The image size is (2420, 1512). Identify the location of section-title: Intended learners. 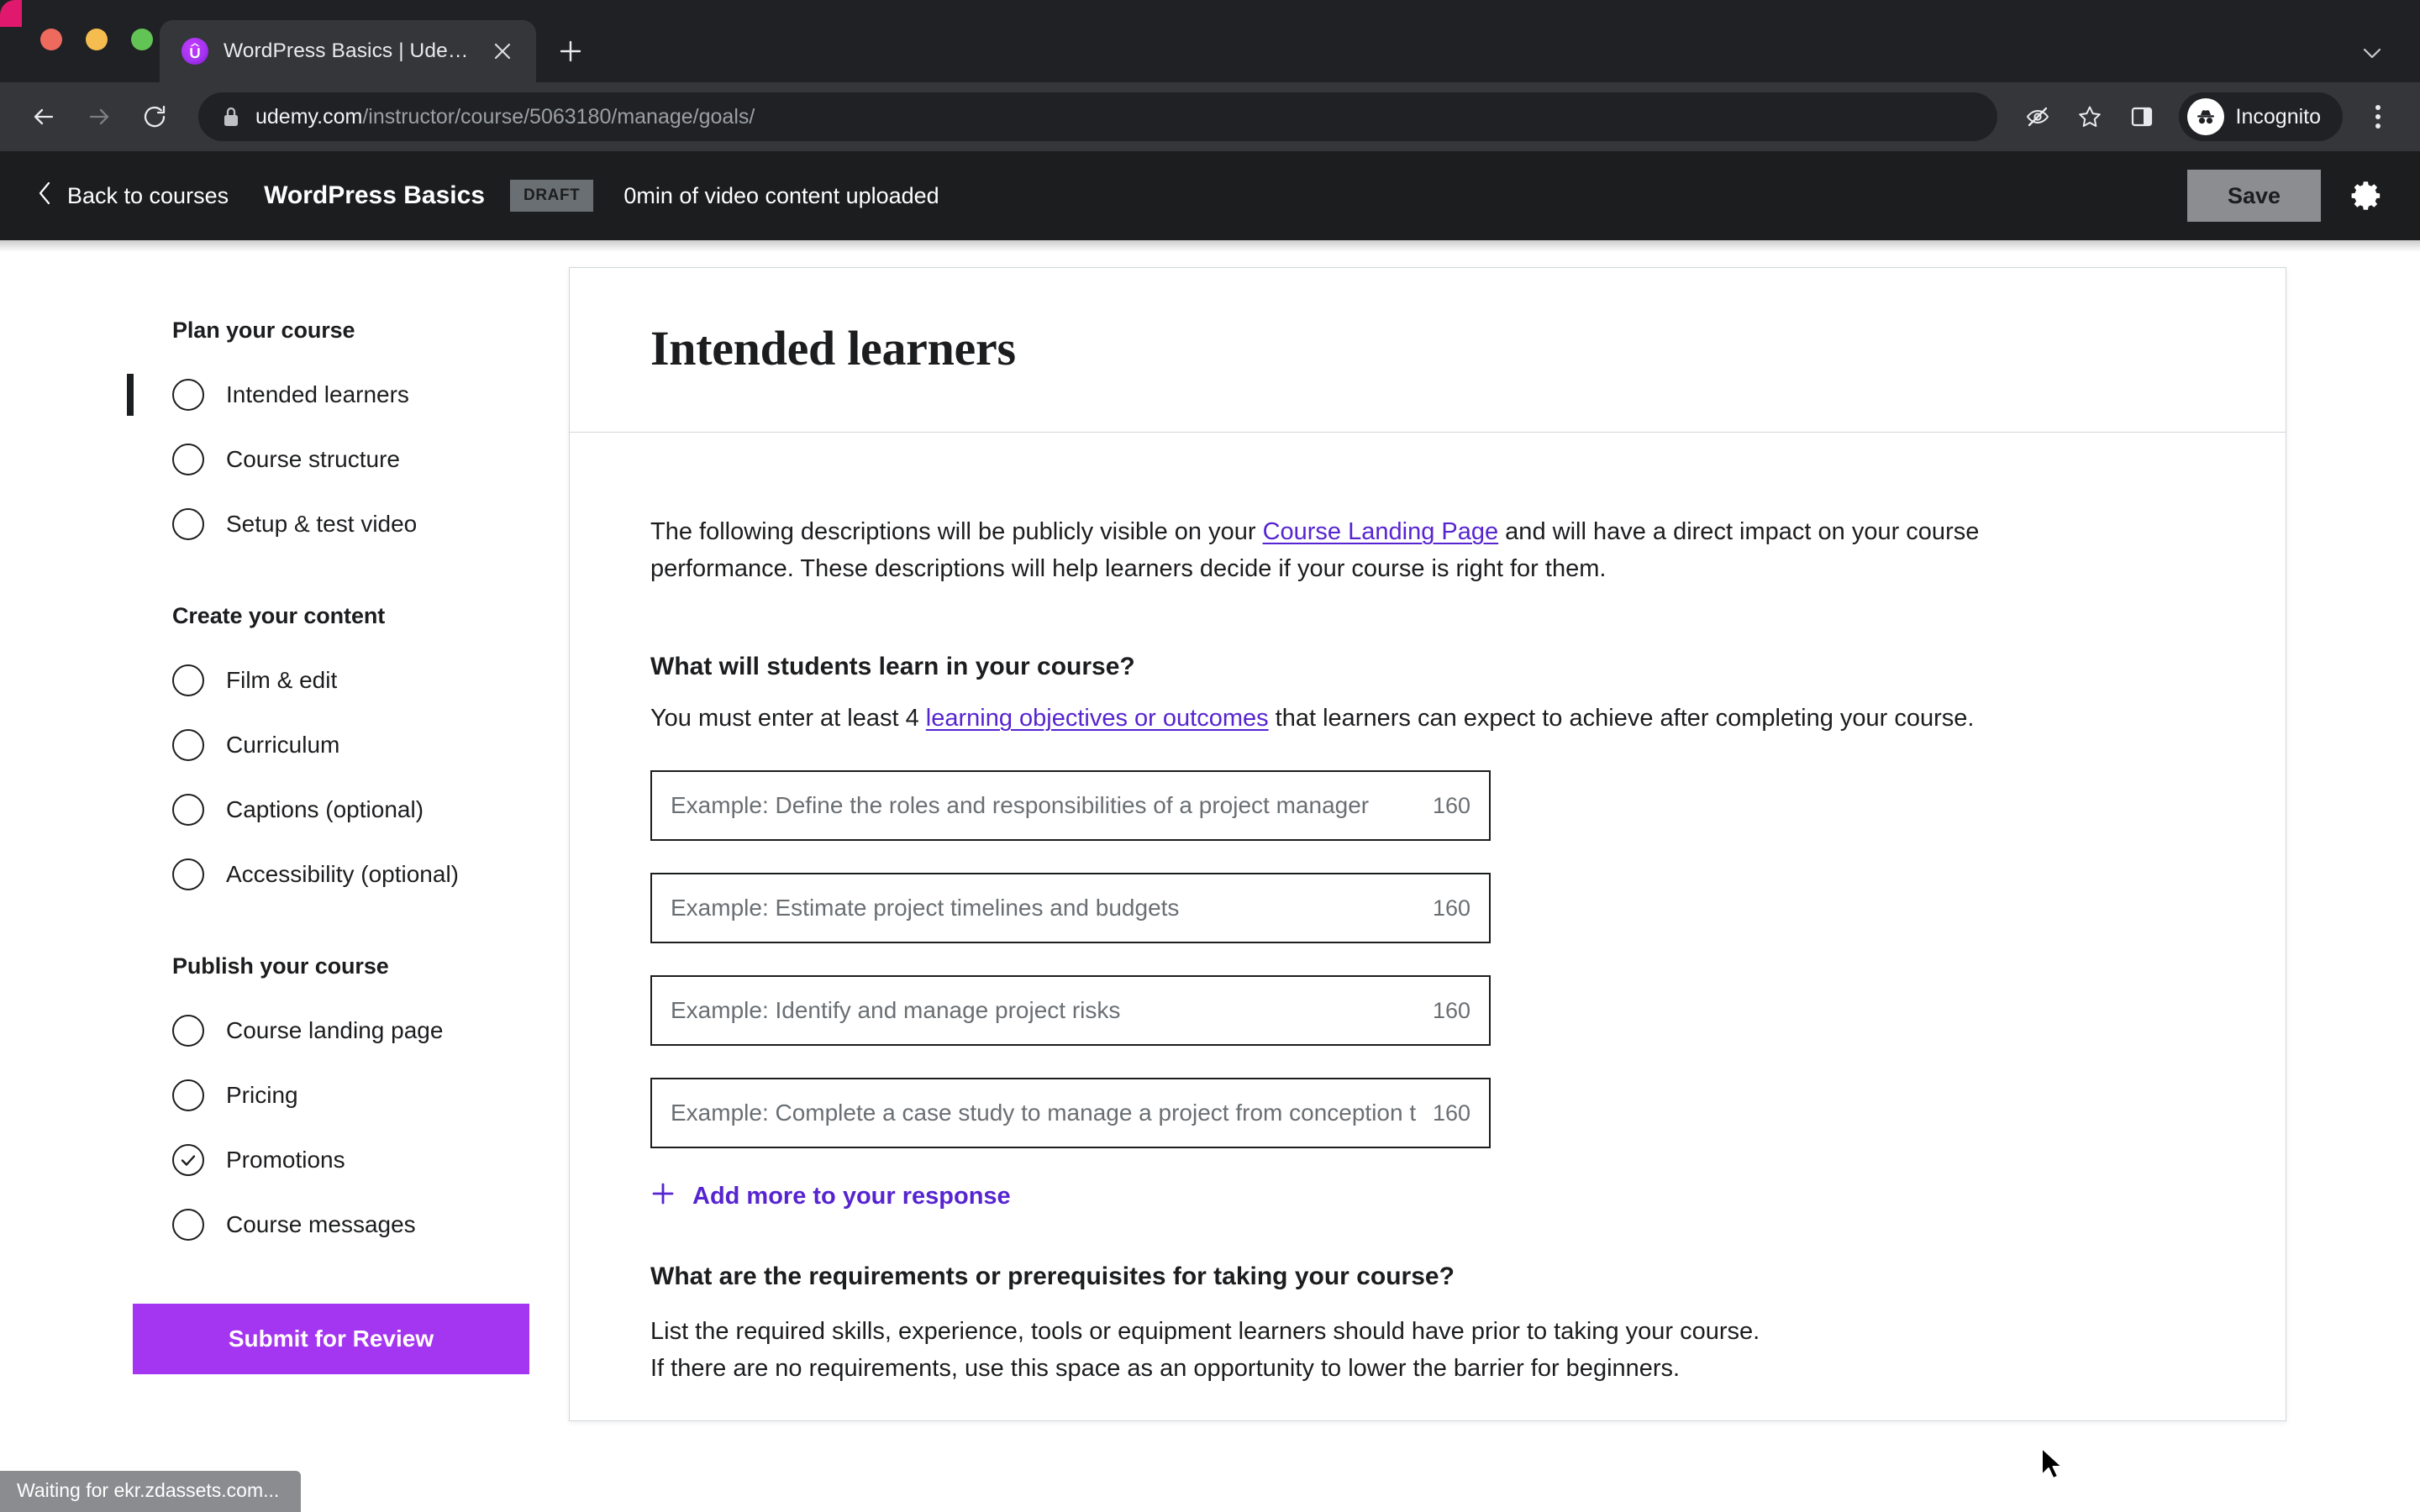
(833, 348).